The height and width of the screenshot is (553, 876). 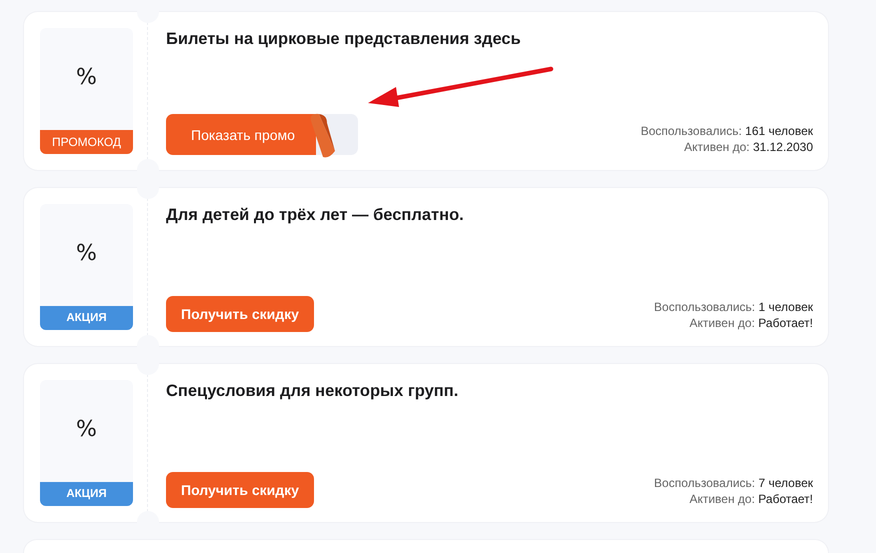 I want to click on stat-value: 1 человек, so click(x=785, y=307).